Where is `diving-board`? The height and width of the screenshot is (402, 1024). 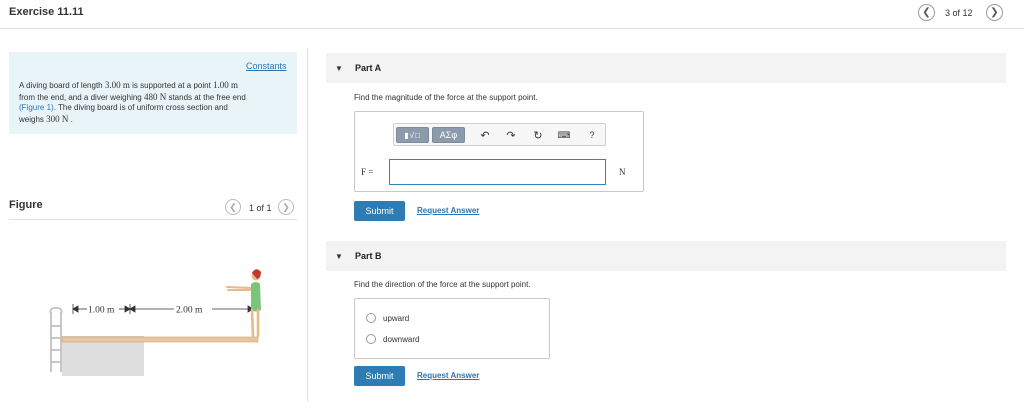
diving-board is located at coordinates (160, 339).